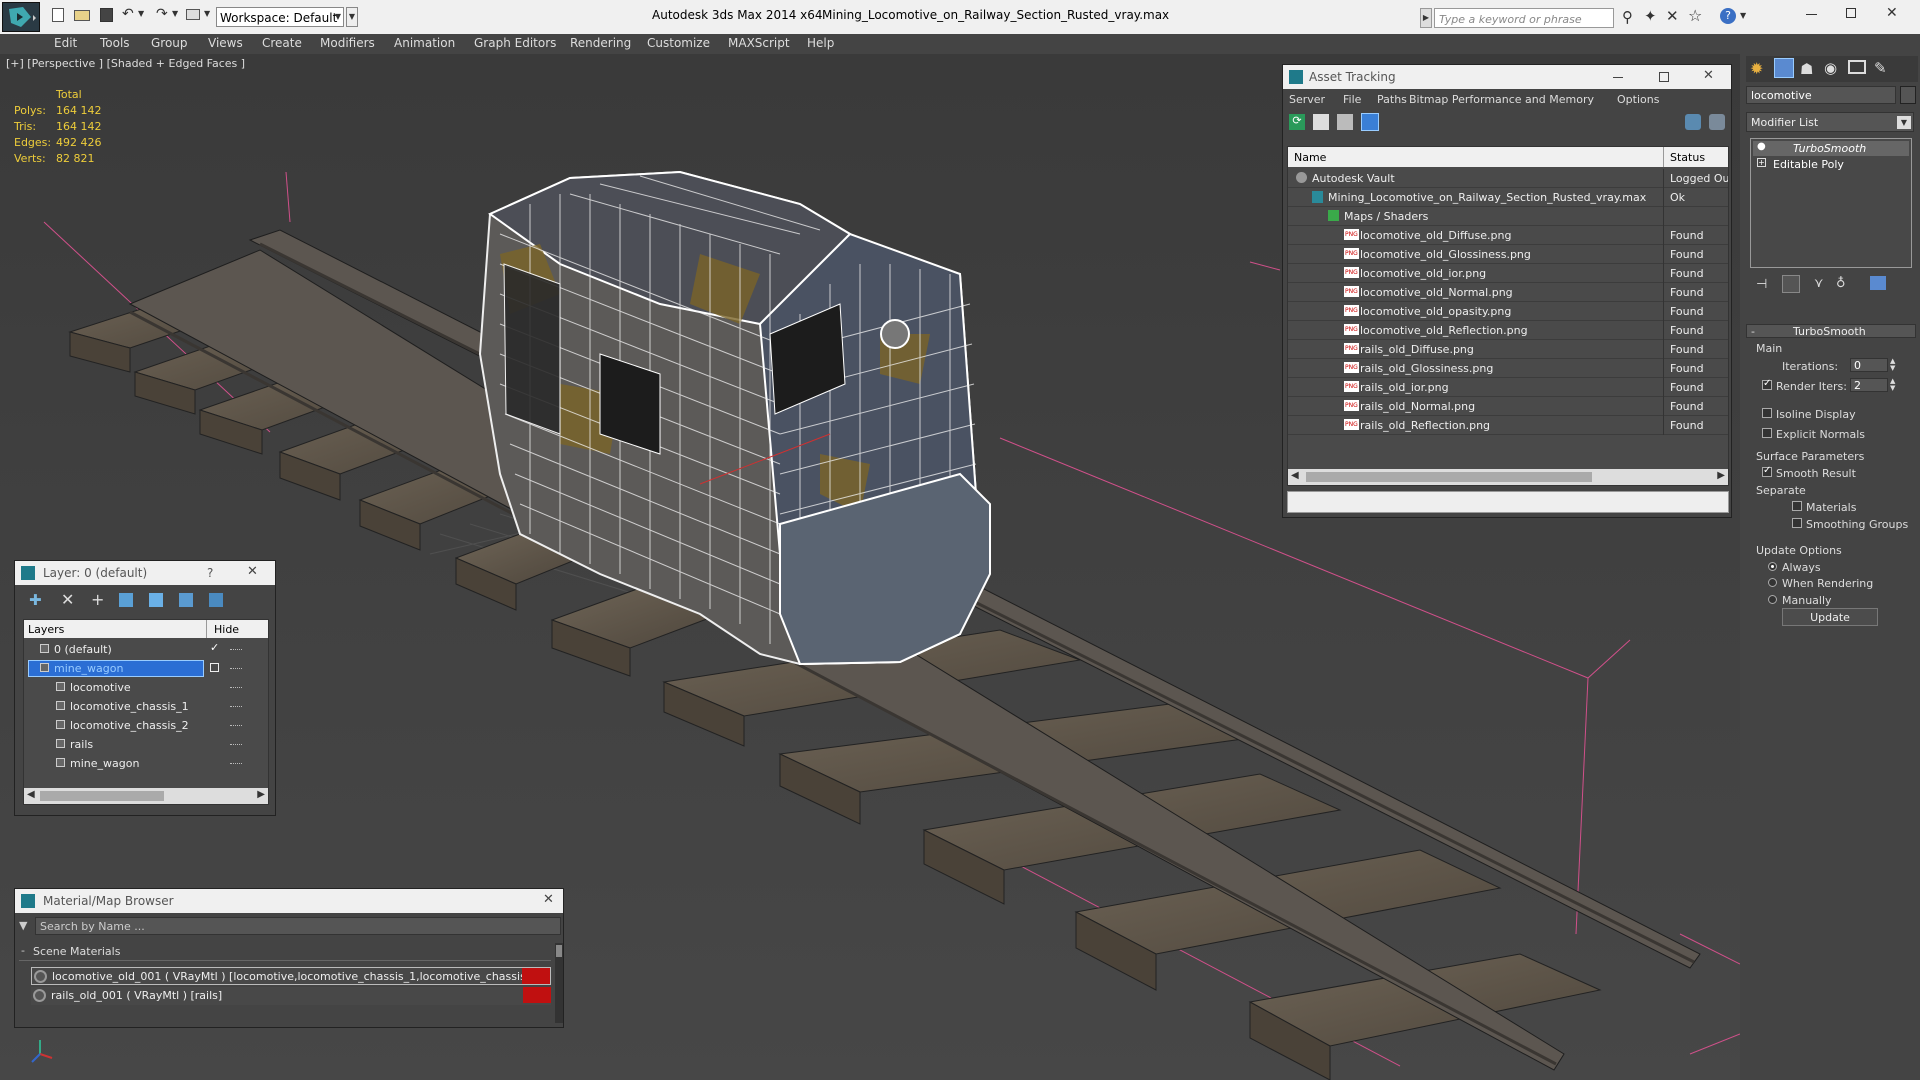 The height and width of the screenshot is (1080, 1920). I want to click on menu-graph-editors: Graph Editors, so click(515, 43).